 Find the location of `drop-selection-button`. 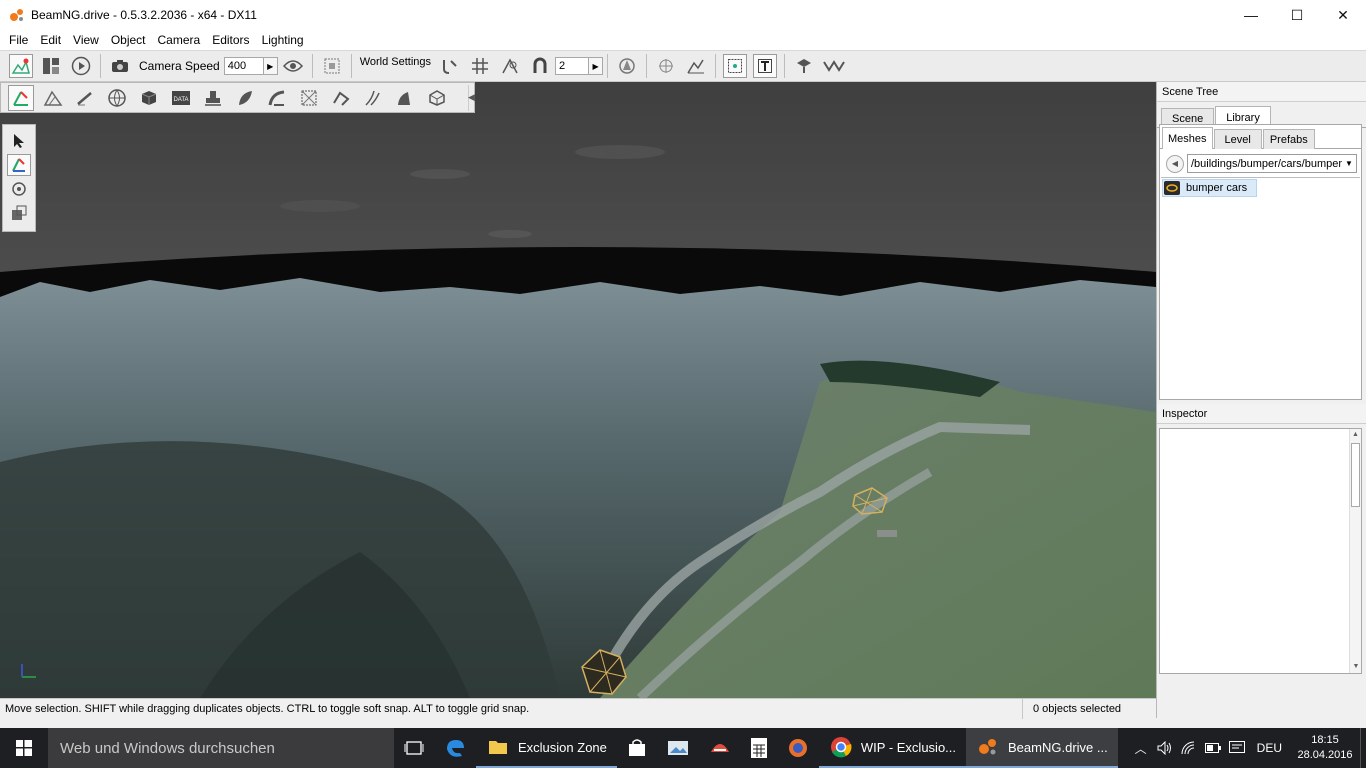

drop-selection-button is located at coordinates (804, 66).